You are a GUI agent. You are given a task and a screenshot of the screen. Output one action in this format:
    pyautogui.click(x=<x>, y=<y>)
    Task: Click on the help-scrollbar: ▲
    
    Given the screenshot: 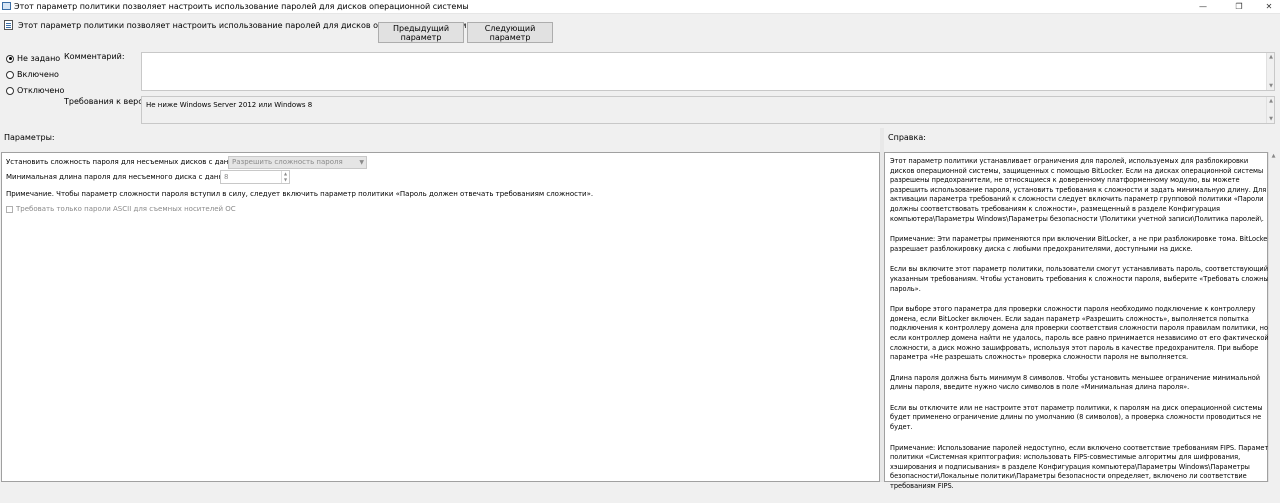 What is the action you would take?
    pyautogui.click(x=1273, y=317)
    